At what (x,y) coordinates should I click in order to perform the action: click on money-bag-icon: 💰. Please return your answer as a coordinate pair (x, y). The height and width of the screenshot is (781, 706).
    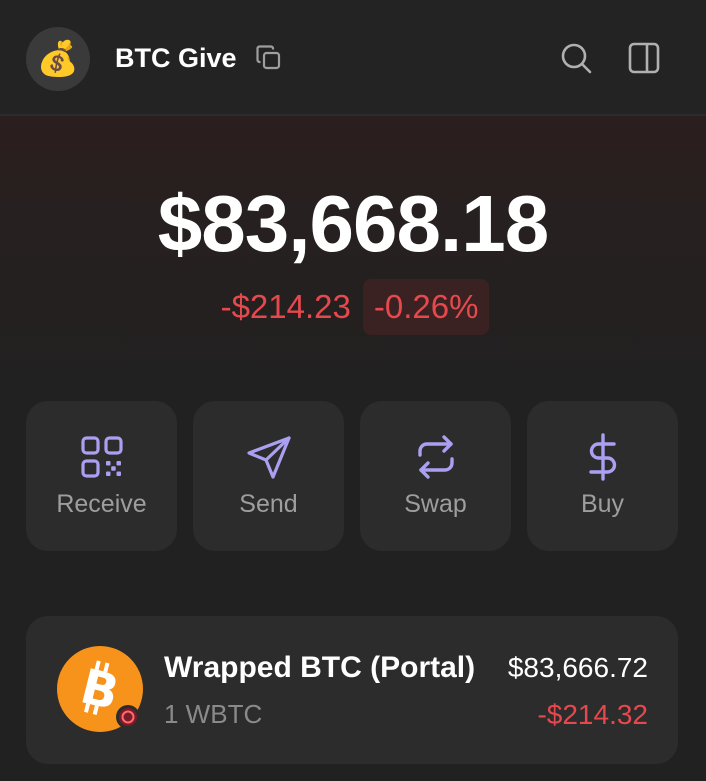
    Looking at the image, I should click on (58, 59).